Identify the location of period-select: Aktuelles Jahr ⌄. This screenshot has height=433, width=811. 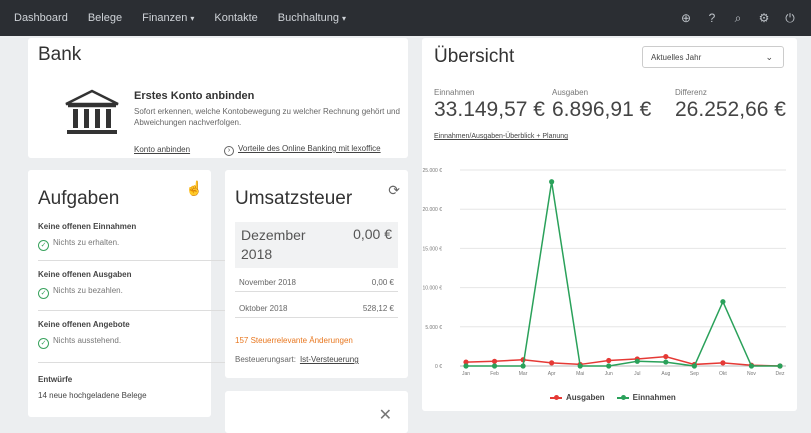
(713, 57).